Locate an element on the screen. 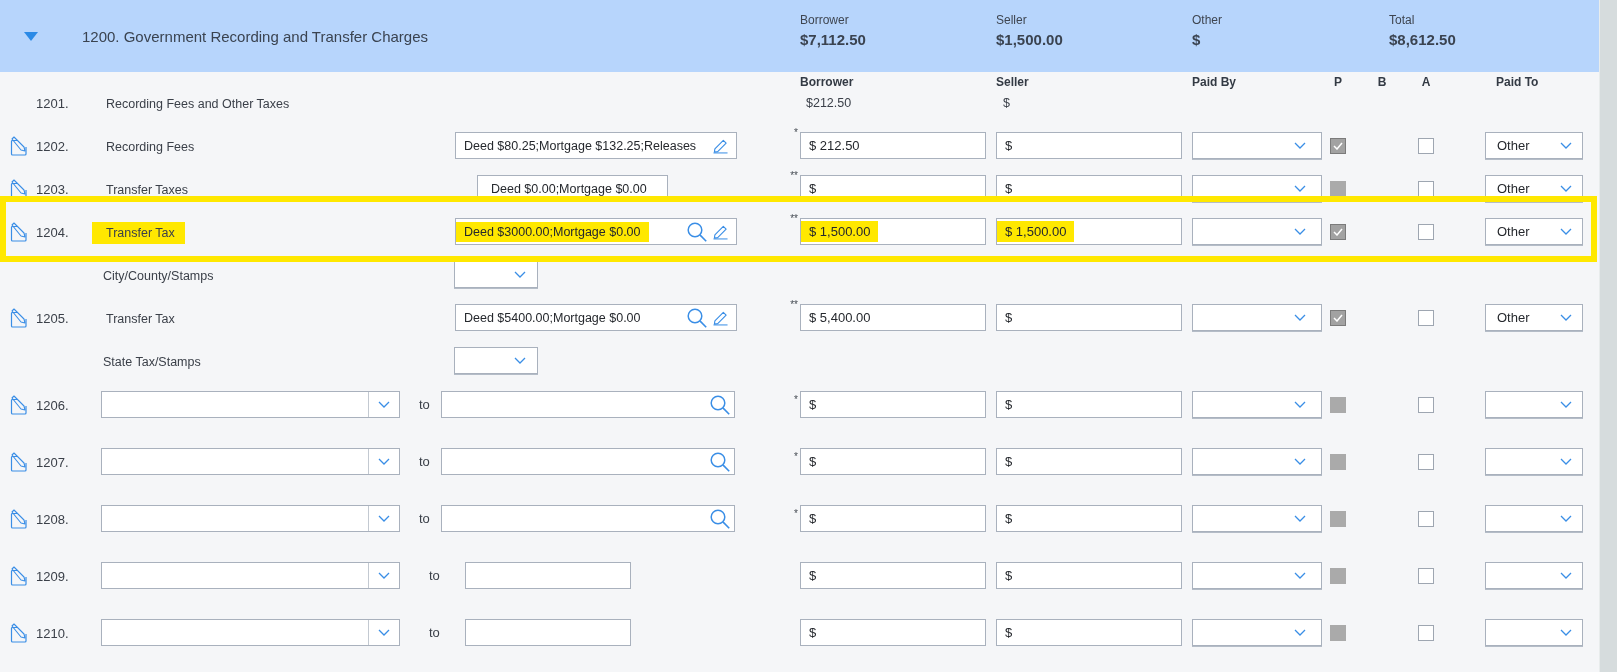  details-field: Deed $3000.00;Mortgage $0.00 is located at coordinates (596, 231).